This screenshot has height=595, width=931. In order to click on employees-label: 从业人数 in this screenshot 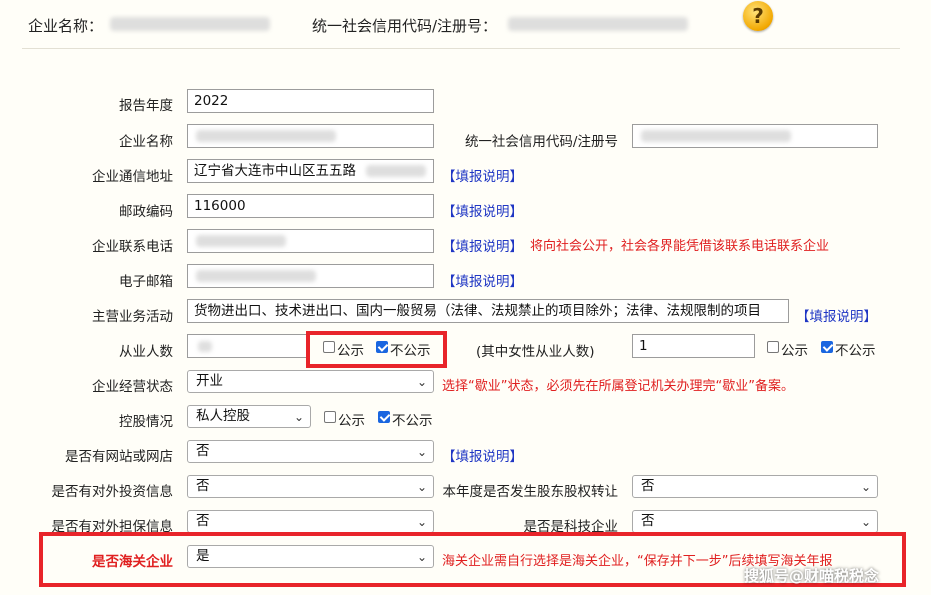, I will do `click(146, 352)`.